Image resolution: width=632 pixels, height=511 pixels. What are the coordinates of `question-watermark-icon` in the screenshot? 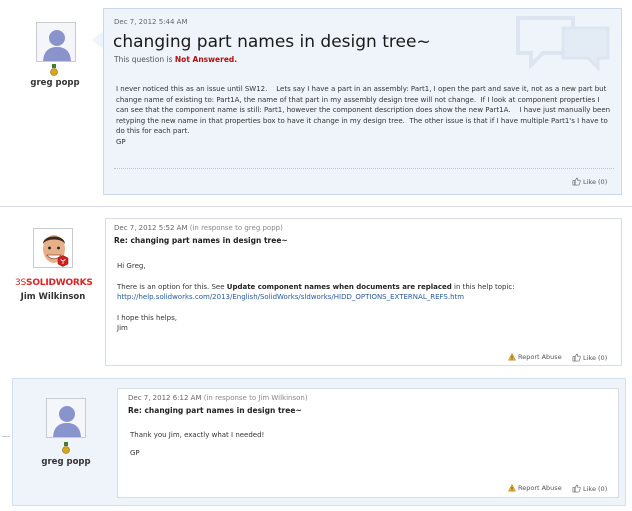 It's located at (563, 44).